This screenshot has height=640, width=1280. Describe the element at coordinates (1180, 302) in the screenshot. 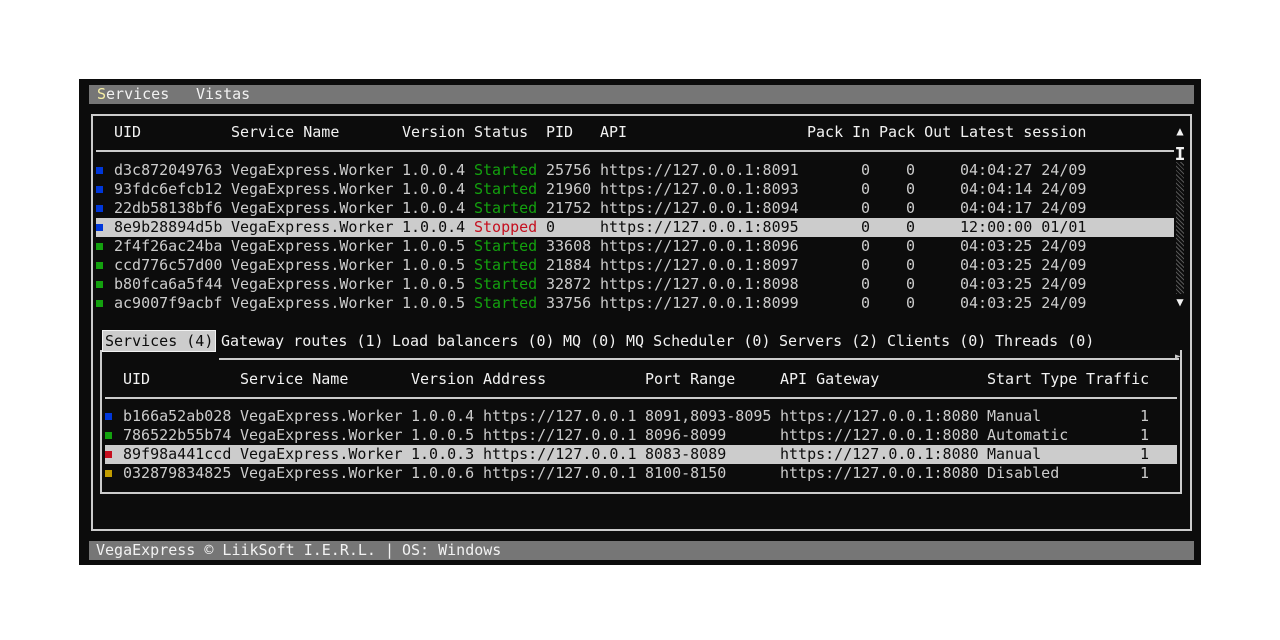

I see `scroll-down-icon: ▼` at that location.